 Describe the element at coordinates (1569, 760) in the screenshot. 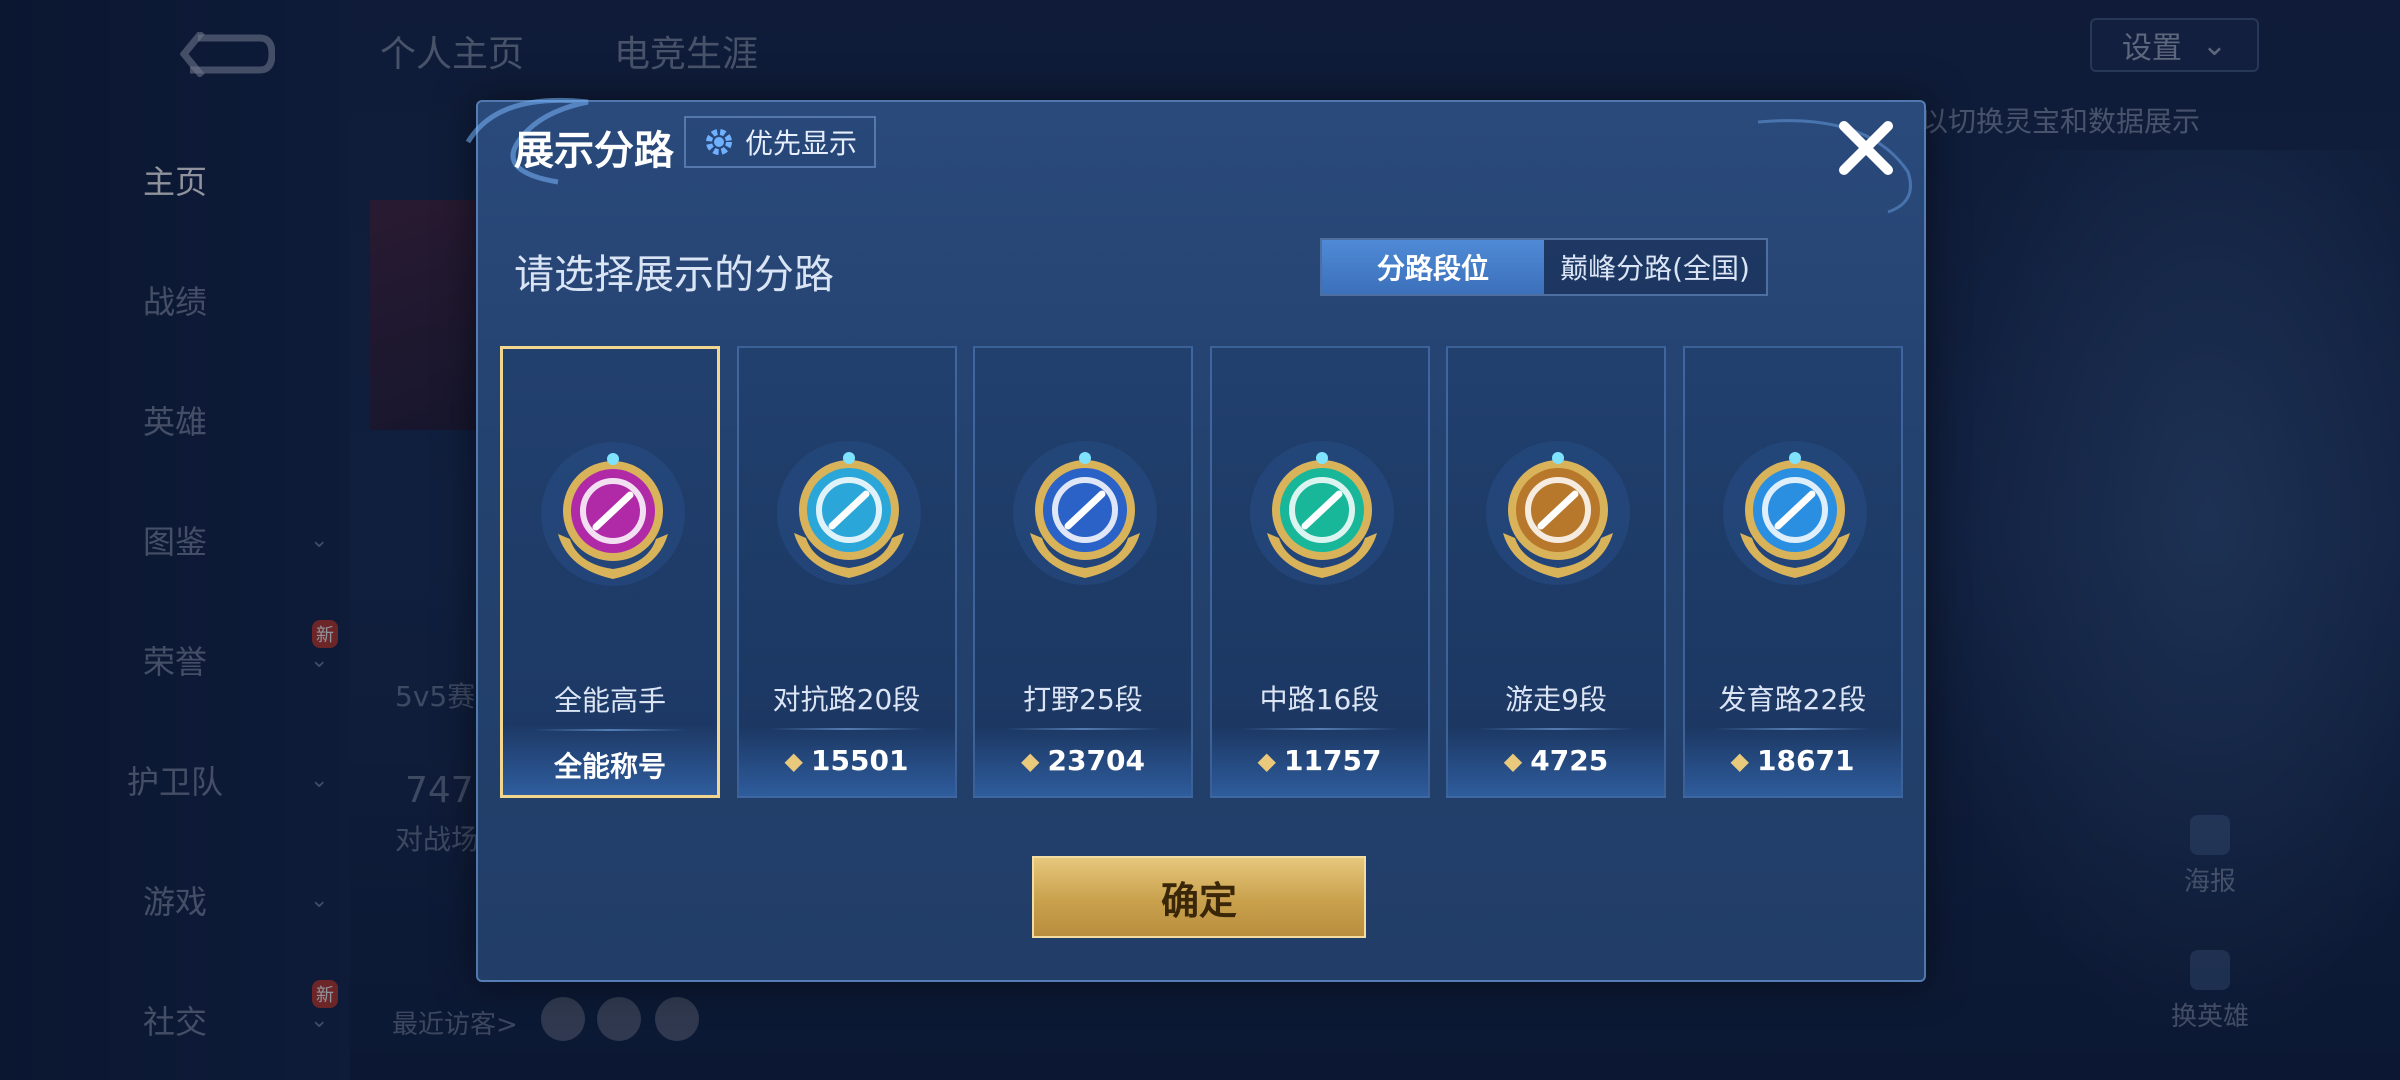

I see `score-value: 4725` at that location.